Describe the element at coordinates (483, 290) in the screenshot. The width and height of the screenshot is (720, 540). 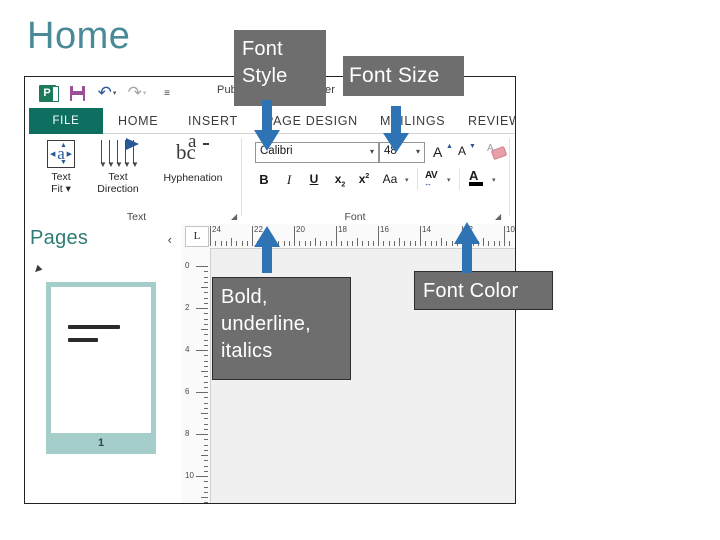
I see `callout-font-color: Font Color` at that location.